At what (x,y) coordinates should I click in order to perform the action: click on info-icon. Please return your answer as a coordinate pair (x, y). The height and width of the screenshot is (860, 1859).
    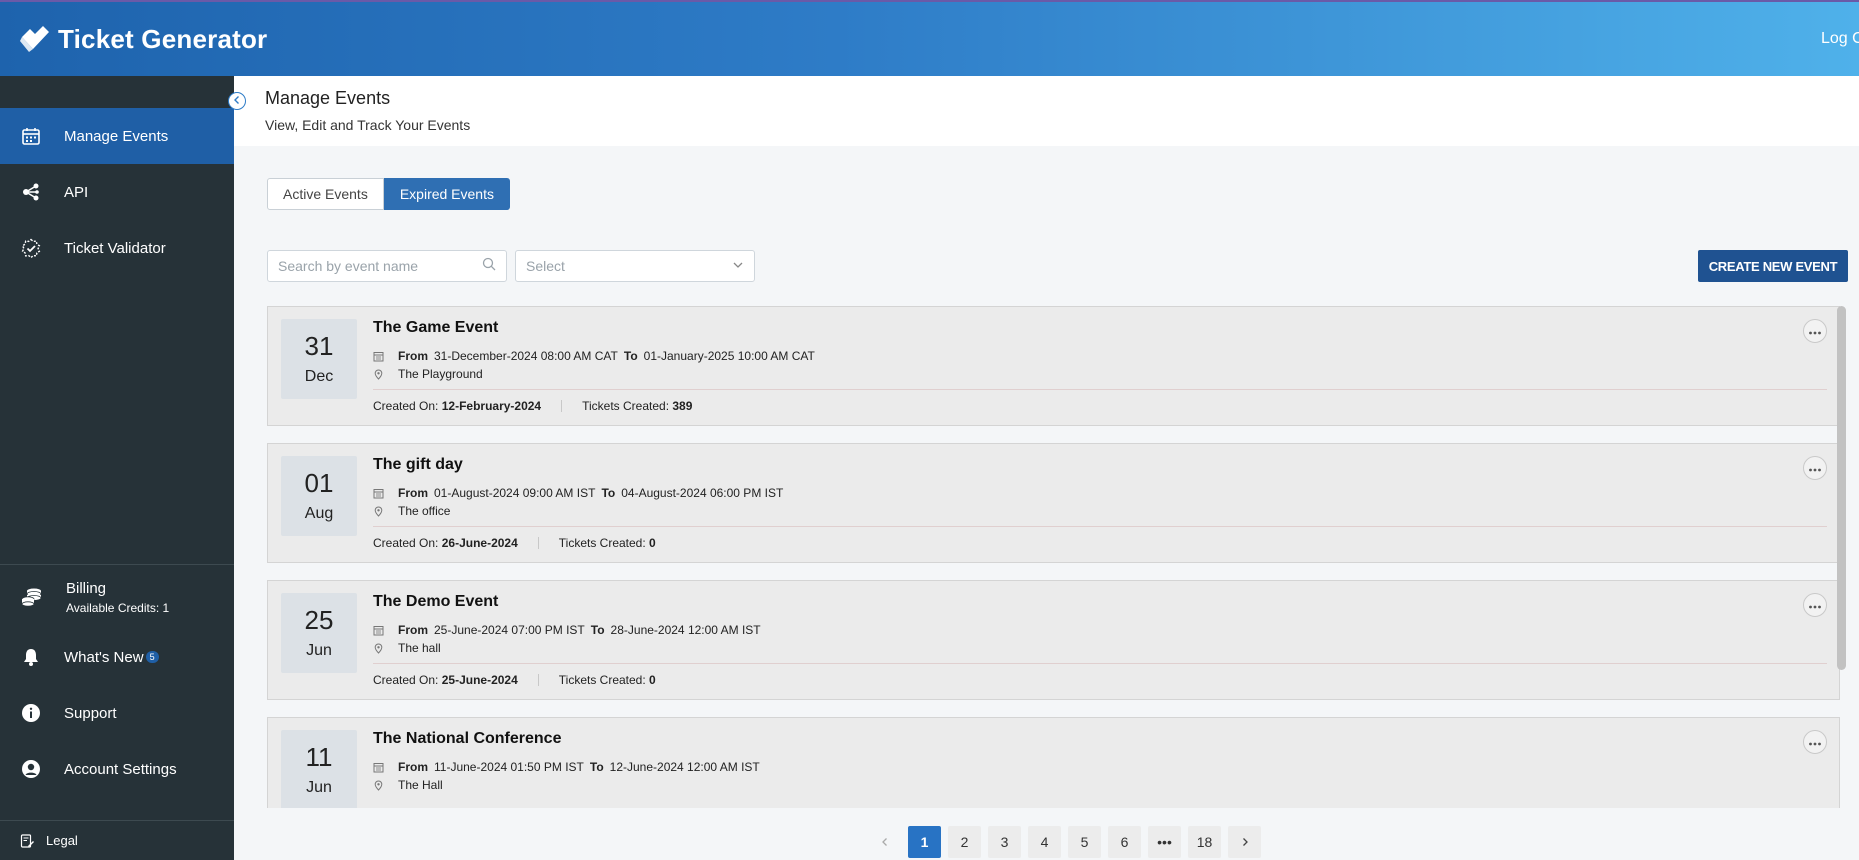
    Looking at the image, I should click on (31, 713).